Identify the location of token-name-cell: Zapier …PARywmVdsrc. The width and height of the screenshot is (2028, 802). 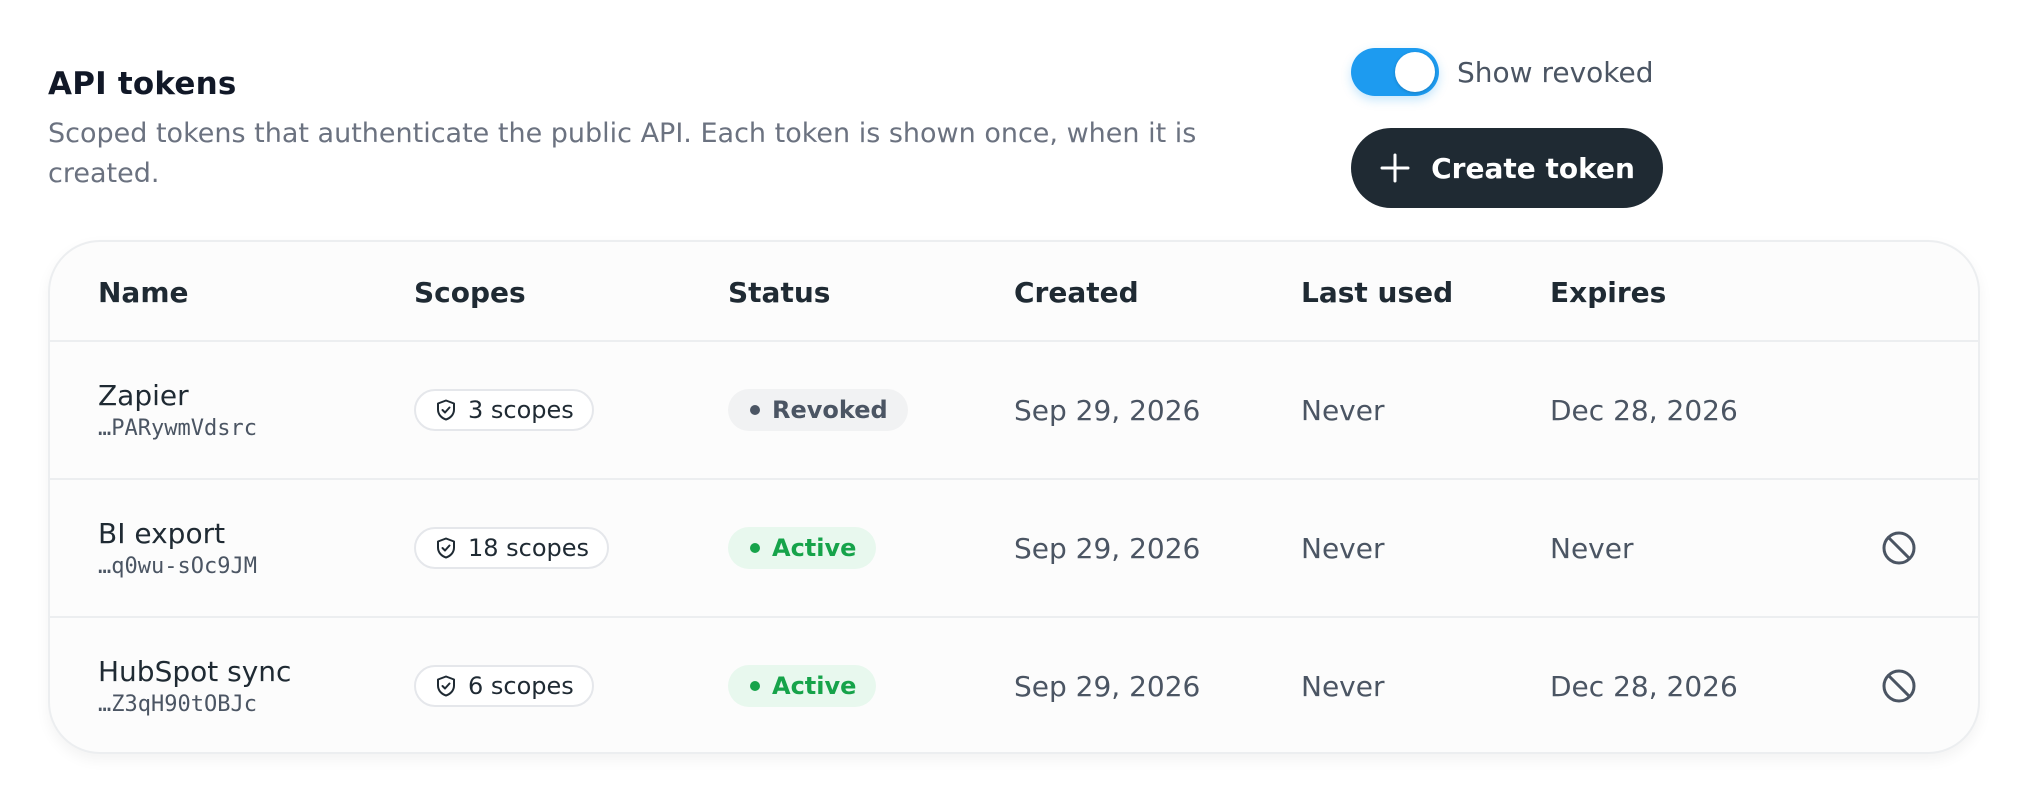
(177, 410).